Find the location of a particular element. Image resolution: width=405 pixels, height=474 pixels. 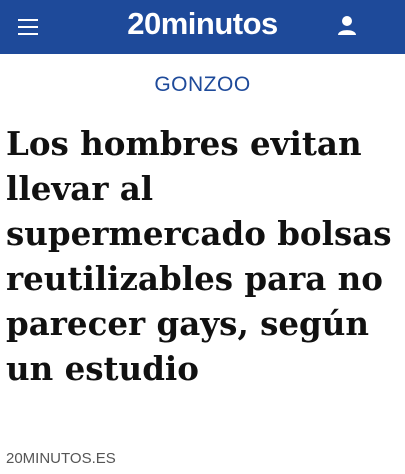

user-account-button is located at coordinates (347, 26).